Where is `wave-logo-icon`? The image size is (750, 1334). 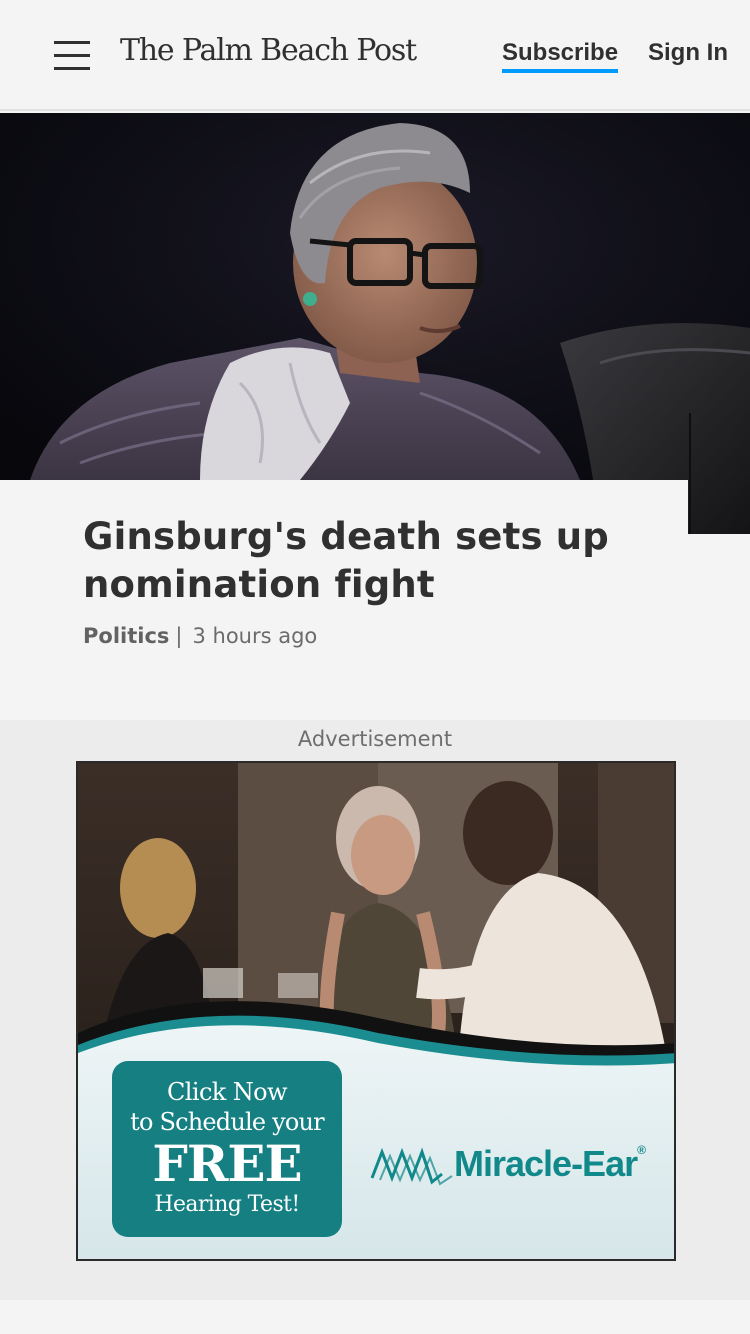
wave-logo-icon is located at coordinates (411, 1166).